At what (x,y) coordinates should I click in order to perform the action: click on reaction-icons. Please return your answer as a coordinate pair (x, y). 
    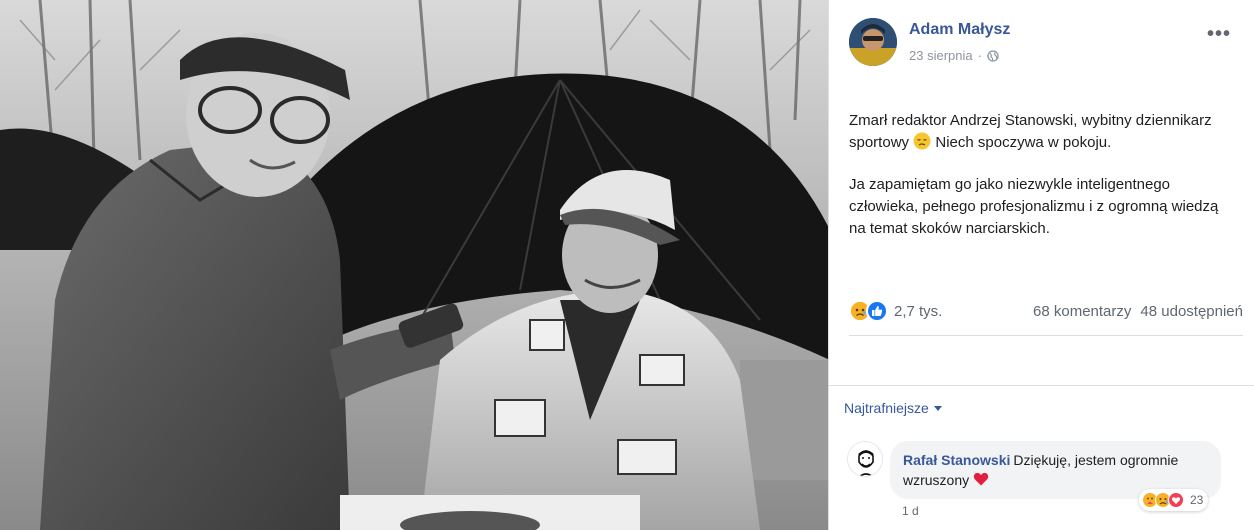
    Looking at the image, I should click on (868, 311).